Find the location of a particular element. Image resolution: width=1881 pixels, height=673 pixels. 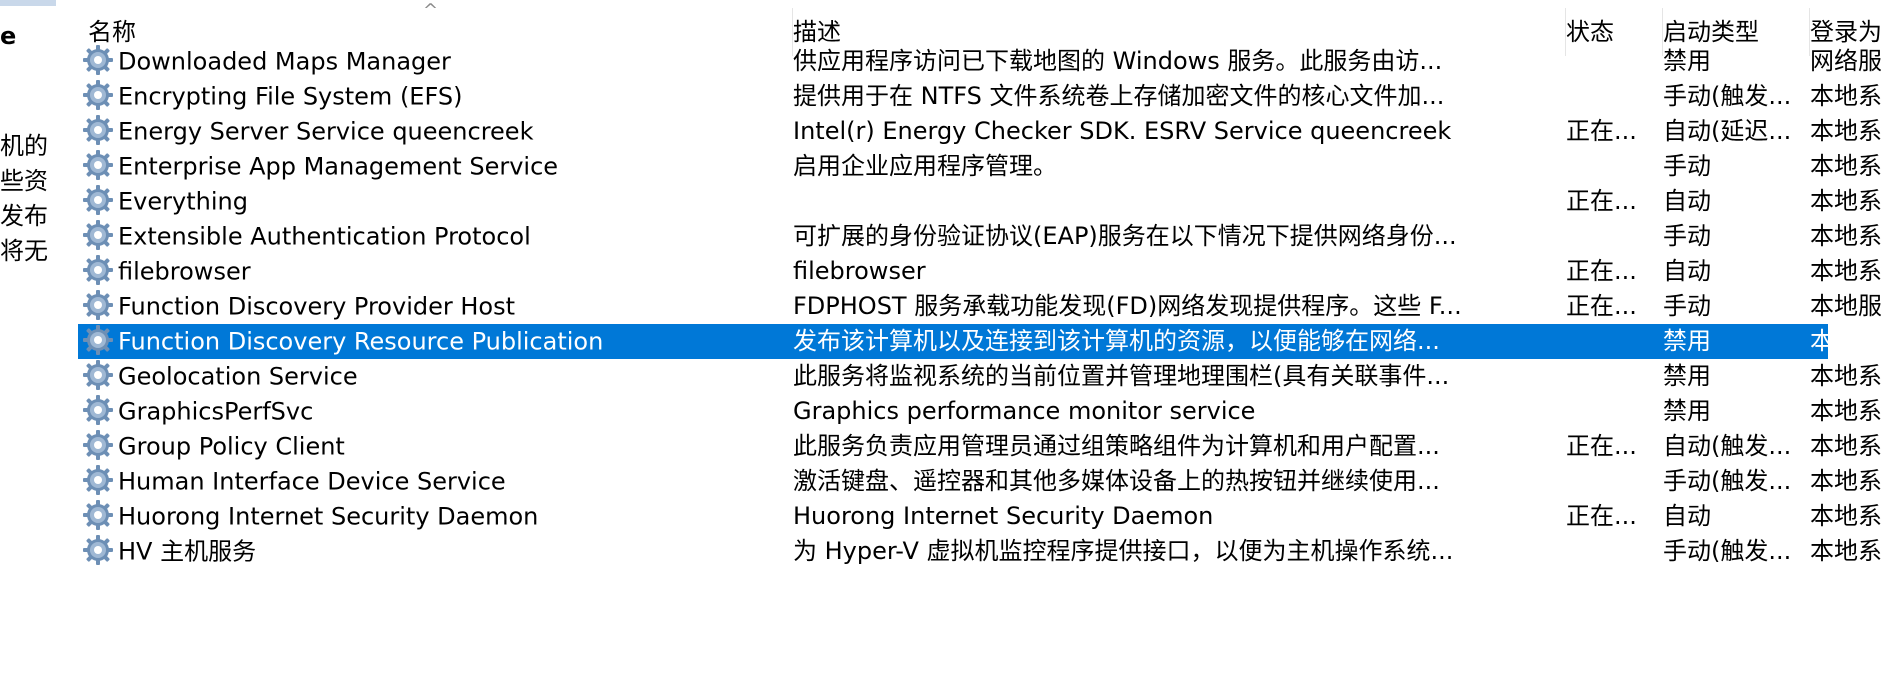

service-name-cell: GraphicsPerfSvc is located at coordinates (428, 411).